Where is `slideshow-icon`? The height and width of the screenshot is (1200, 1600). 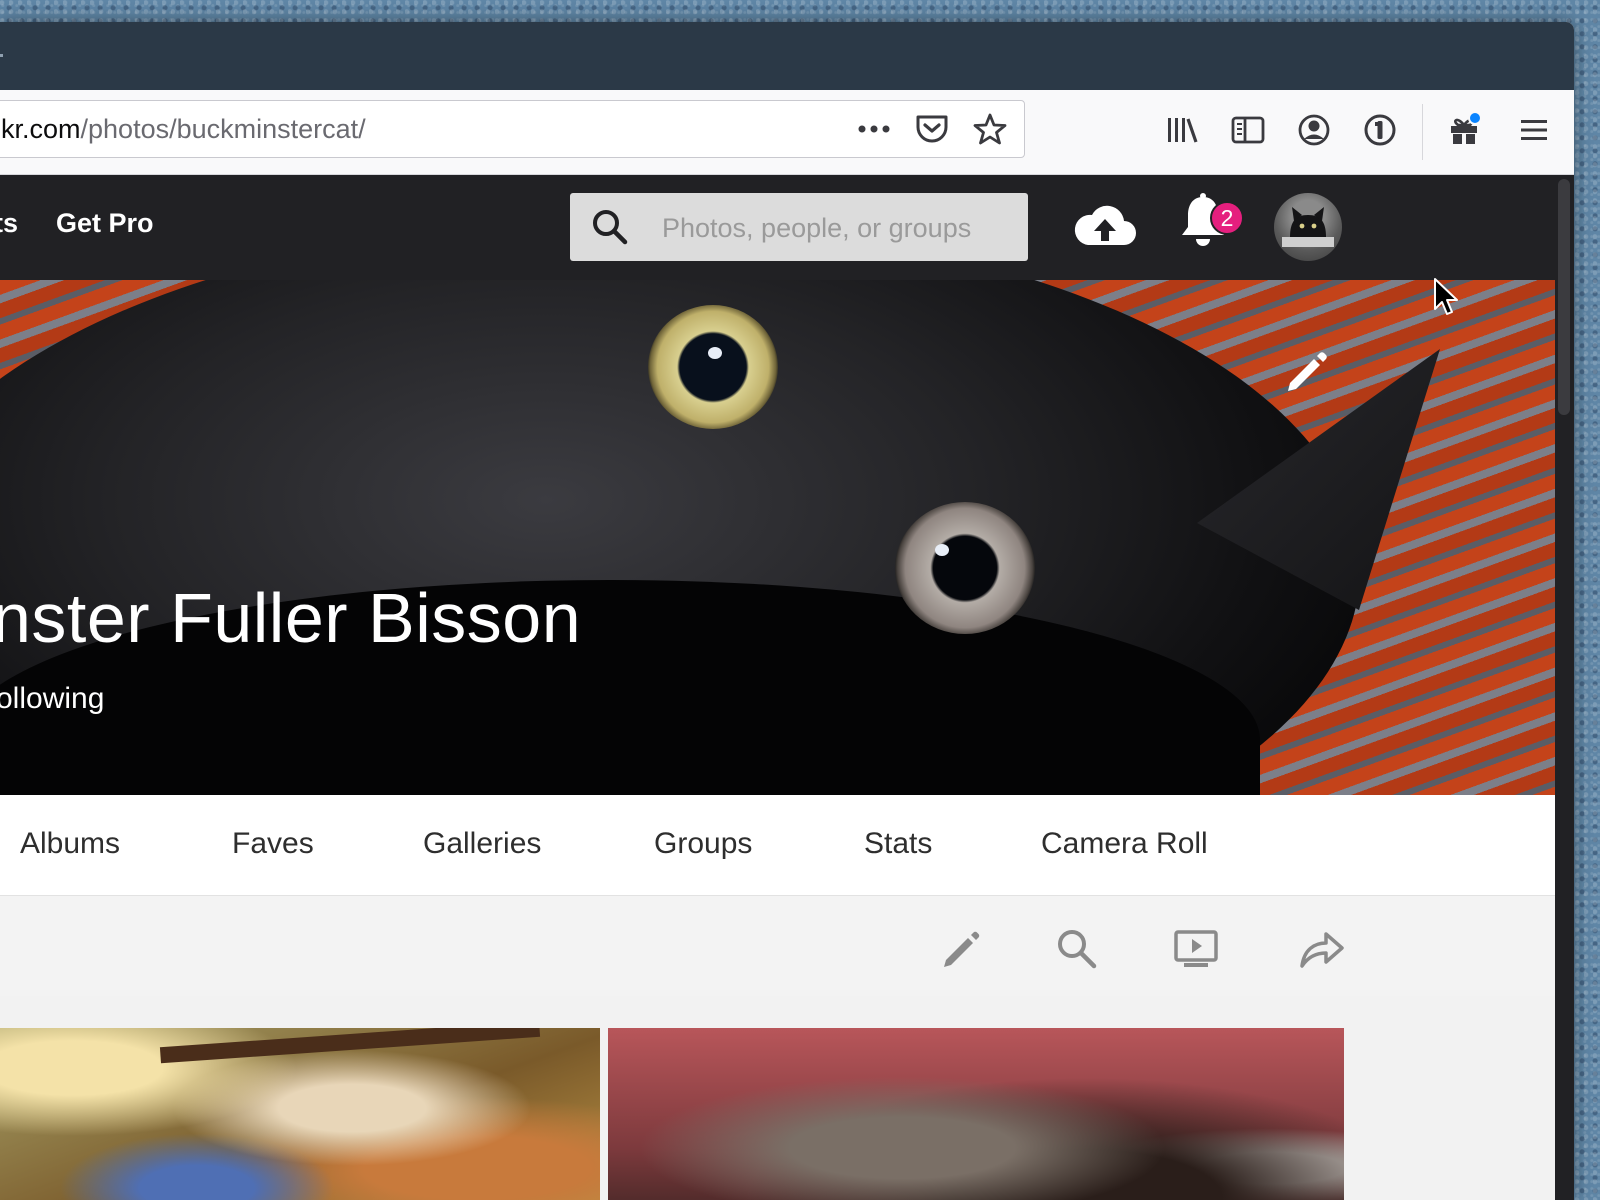
slideshow-icon is located at coordinates (1196, 950).